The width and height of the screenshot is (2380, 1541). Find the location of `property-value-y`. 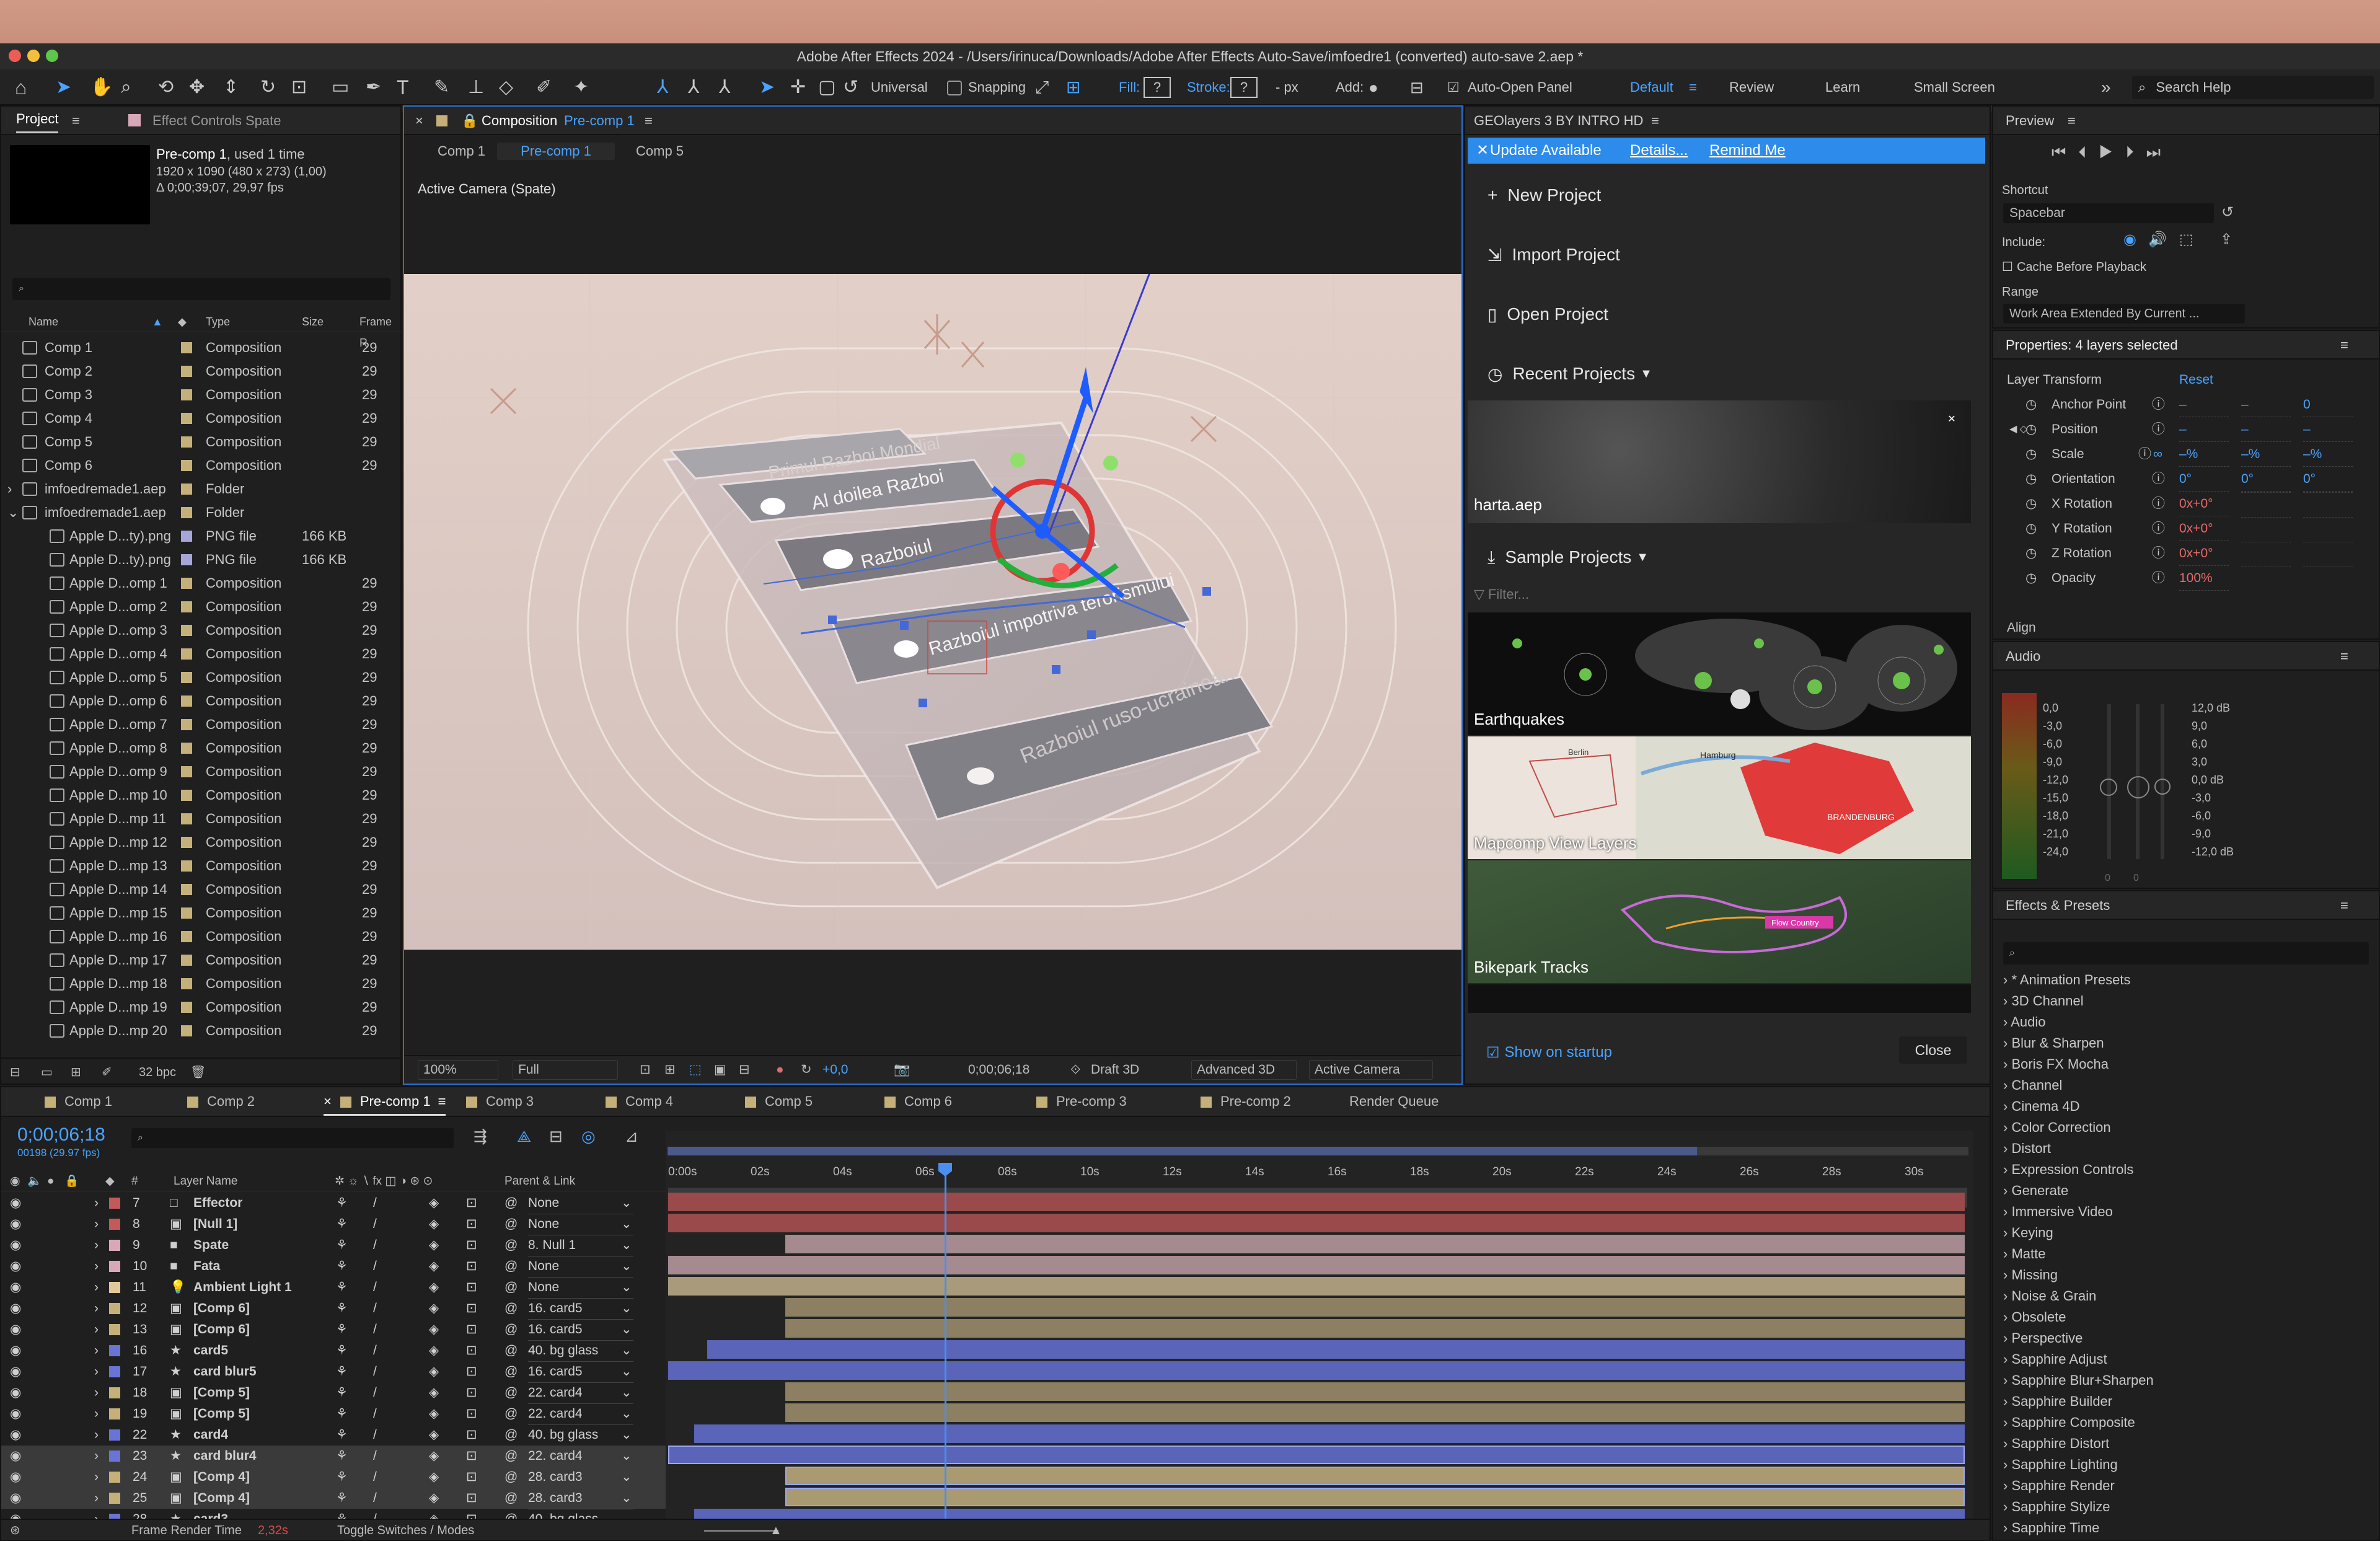

property-value-y is located at coordinates (2266, 492).